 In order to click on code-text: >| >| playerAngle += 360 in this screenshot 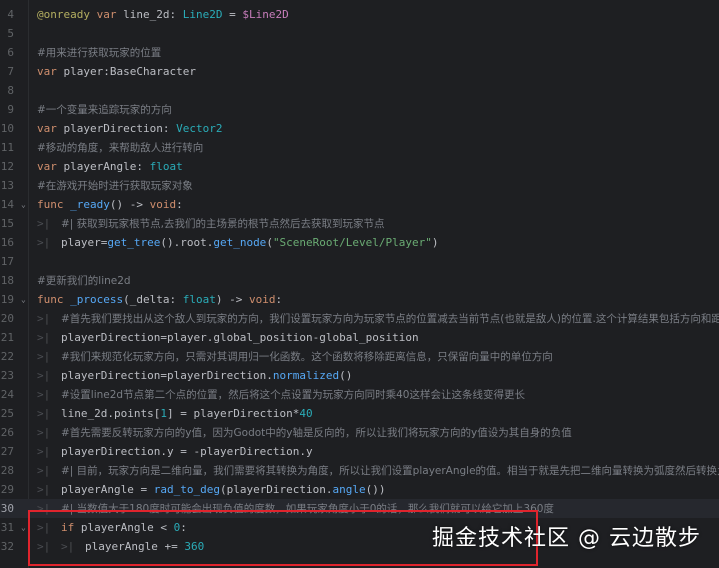, I will do `click(120, 546)`.